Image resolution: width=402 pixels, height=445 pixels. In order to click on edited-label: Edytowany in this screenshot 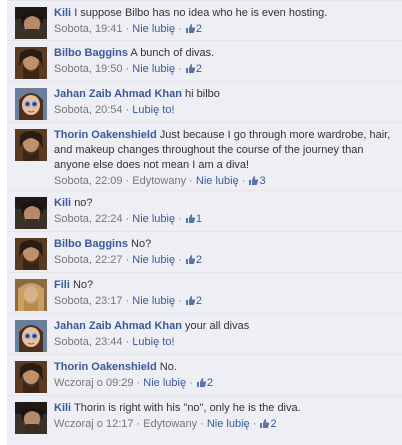, I will do `click(159, 181)`.